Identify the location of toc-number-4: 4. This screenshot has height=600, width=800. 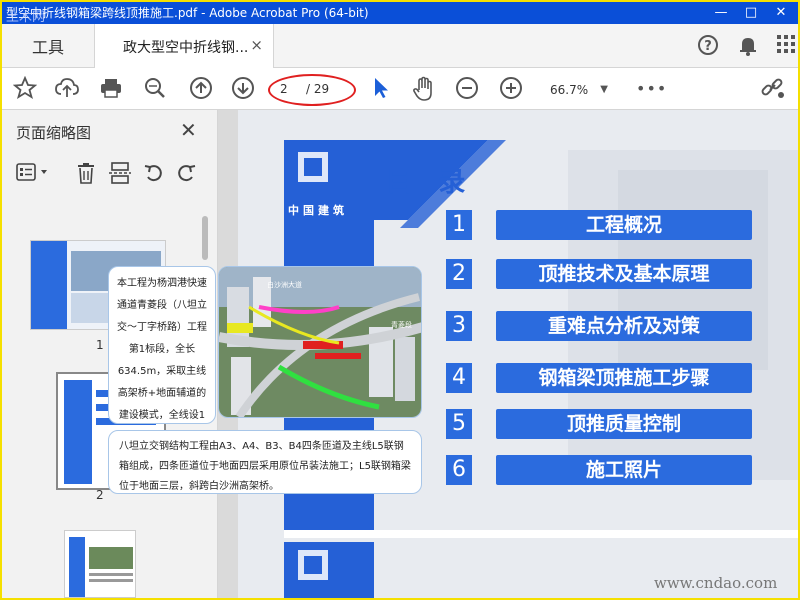
(459, 378).